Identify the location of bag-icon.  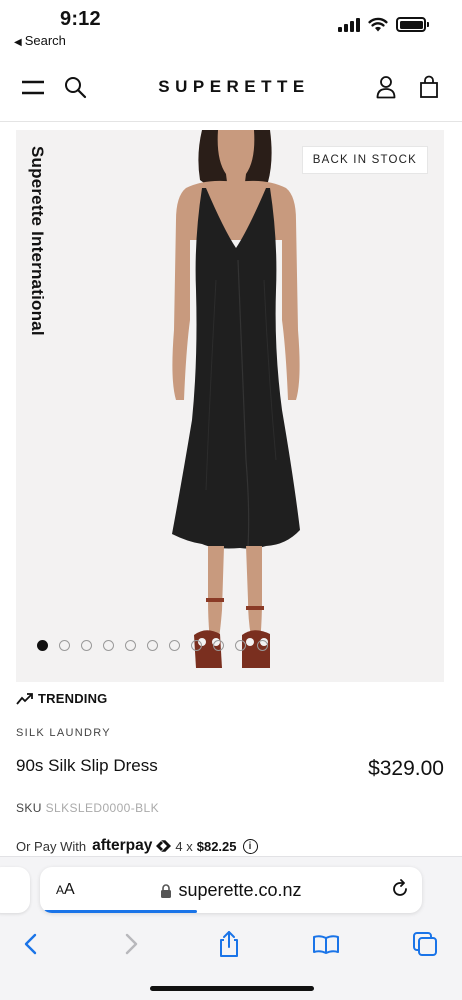
(429, 86).